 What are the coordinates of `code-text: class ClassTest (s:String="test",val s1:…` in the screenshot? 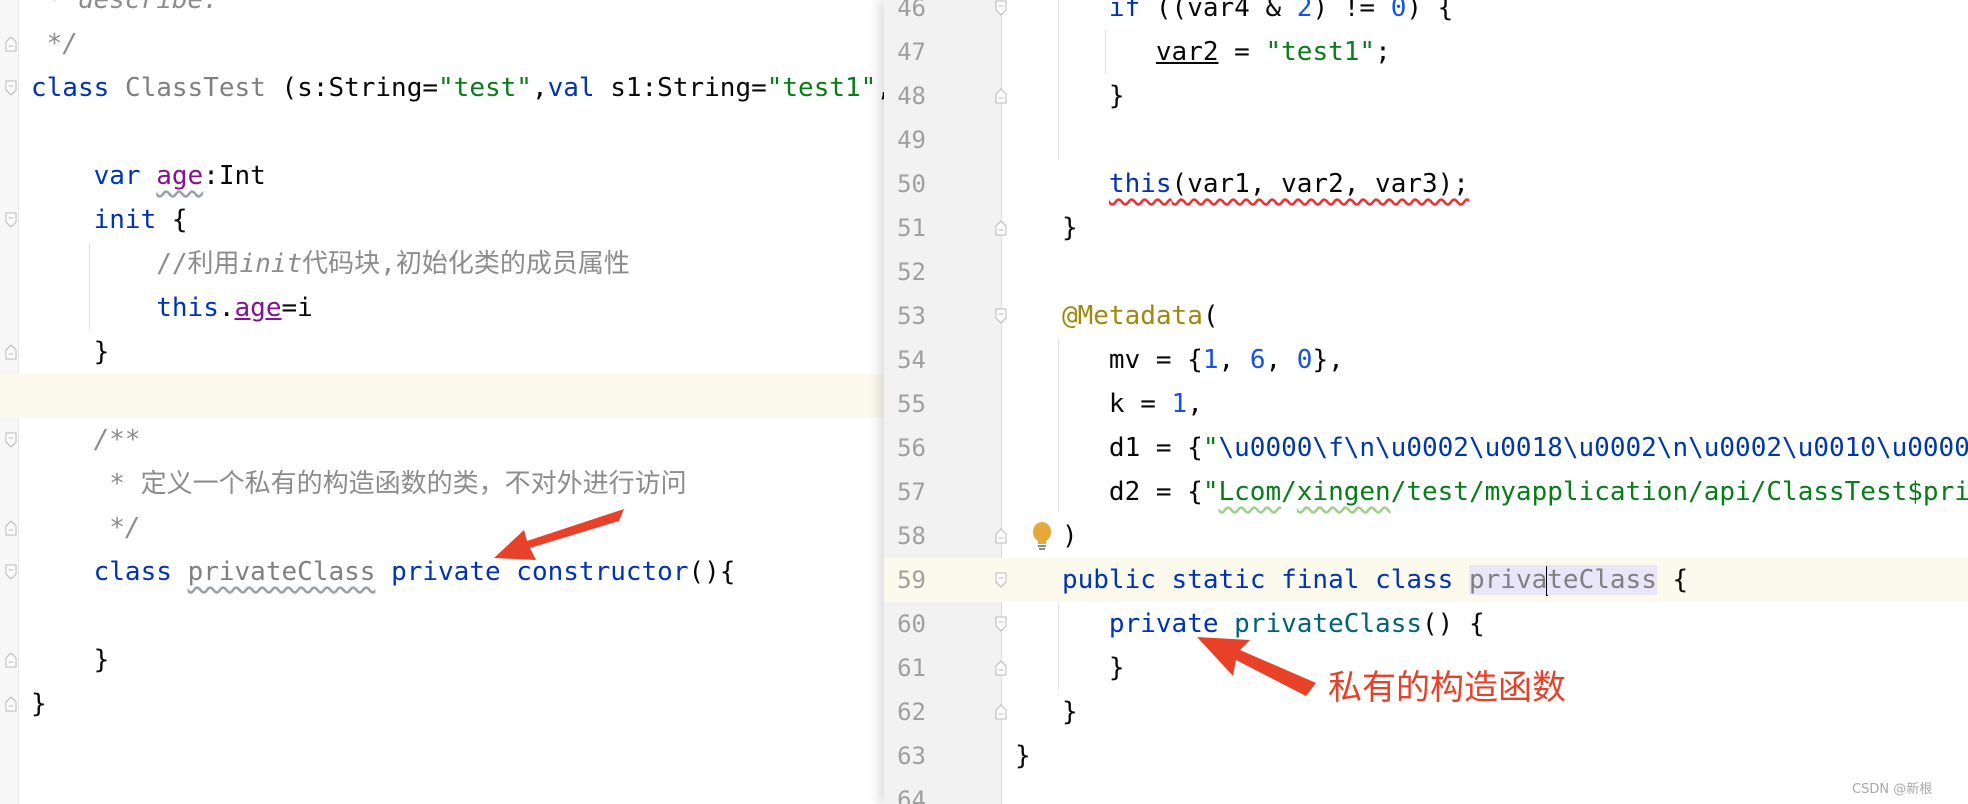 It's located at (457, 88).